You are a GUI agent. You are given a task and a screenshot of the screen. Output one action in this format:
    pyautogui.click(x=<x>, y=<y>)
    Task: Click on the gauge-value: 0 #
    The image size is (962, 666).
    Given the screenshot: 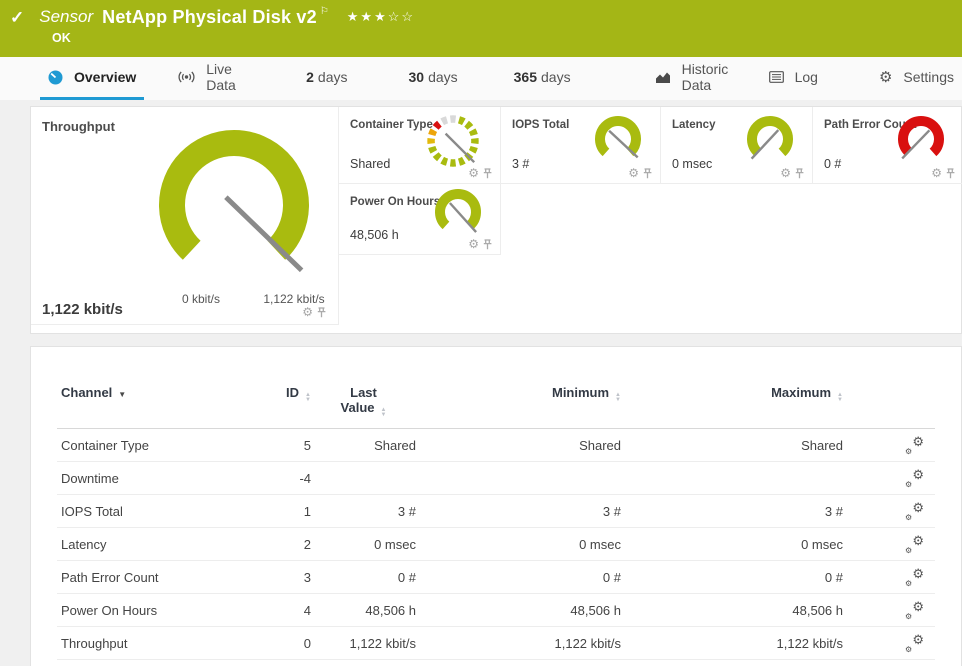 What is the action you would take?
    pyautogui.click(x=833, y=164)
    